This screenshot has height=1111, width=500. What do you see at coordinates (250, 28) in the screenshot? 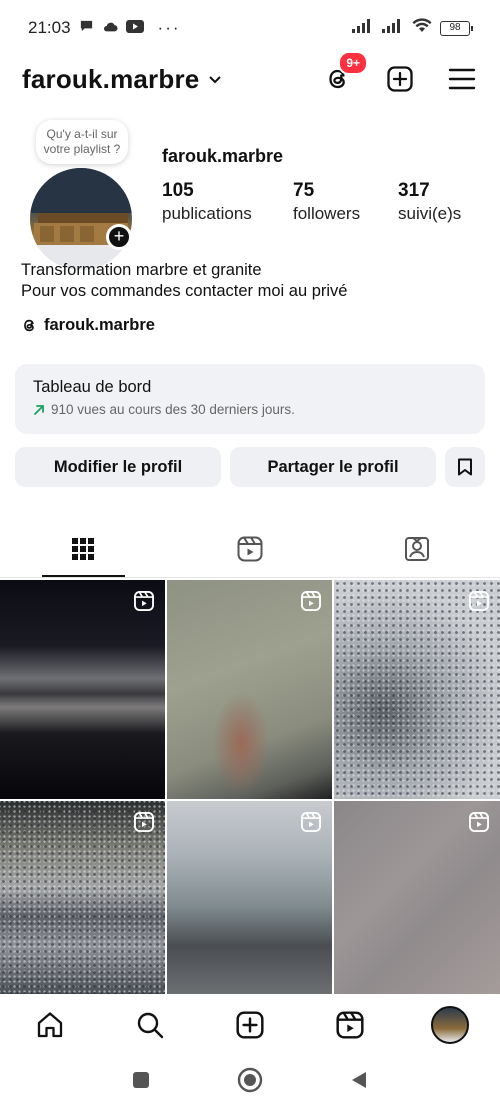
I see `status-bar: 21:03 ··· 98` at bounding box center [250, 28].